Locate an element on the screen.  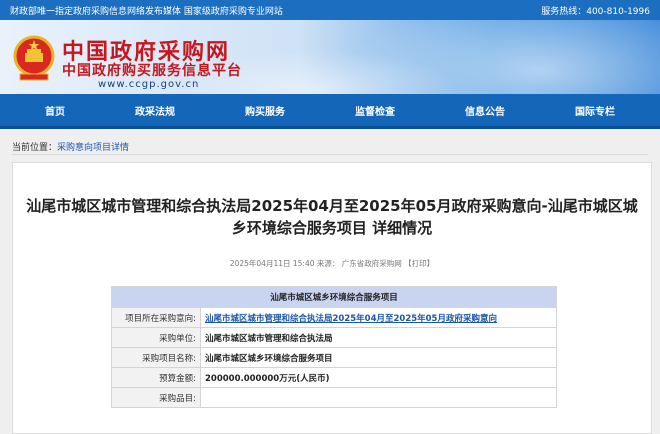
publish-date: 2025年04月11日 15:40 is located at coordinates (272, 263).